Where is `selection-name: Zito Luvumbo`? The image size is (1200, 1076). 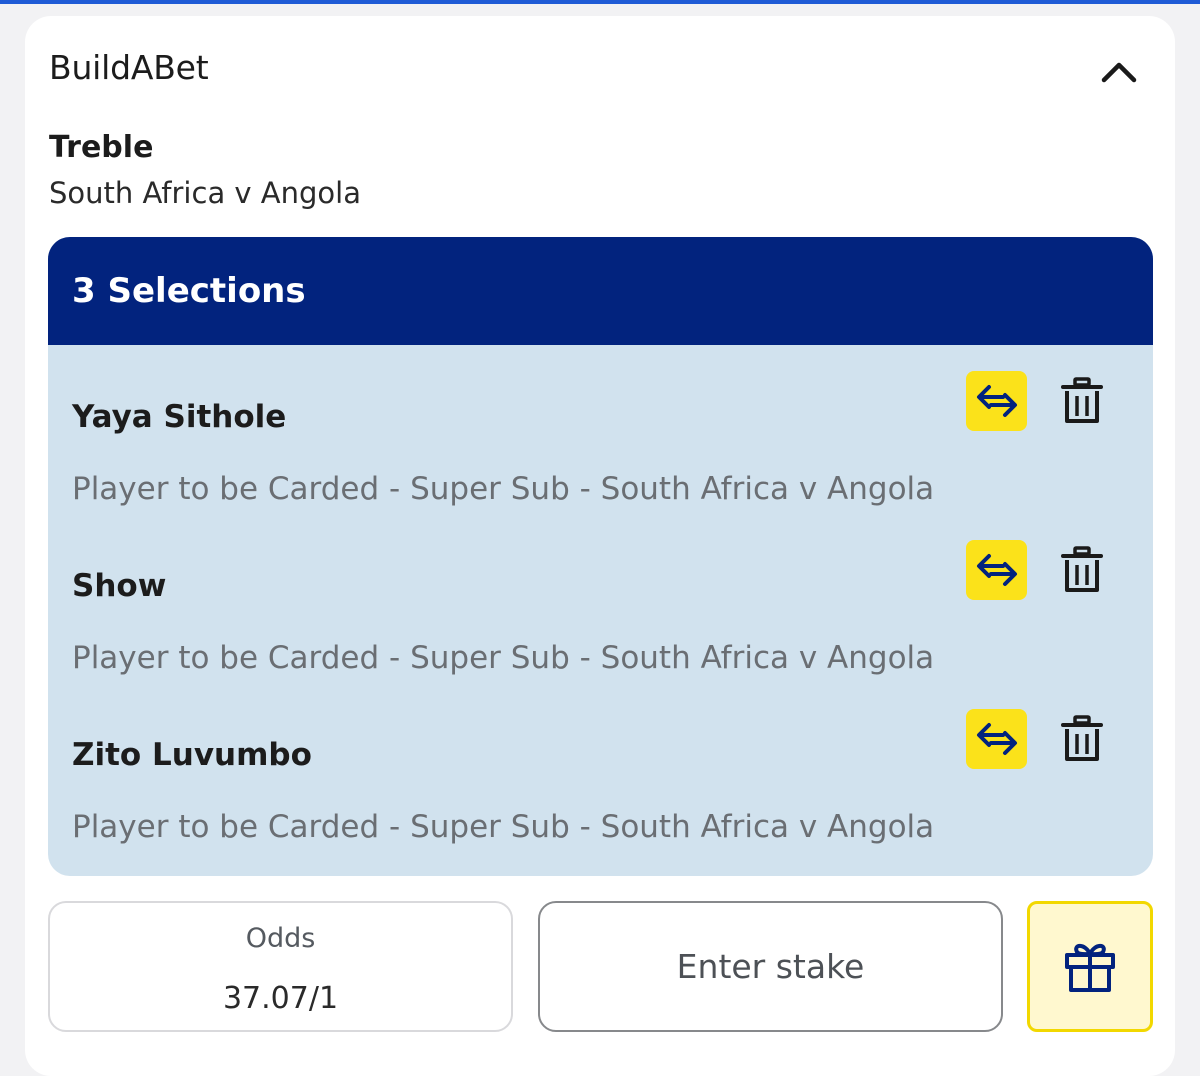
selection-name: Zito Luvumbo is located at coordinates (192, 755).